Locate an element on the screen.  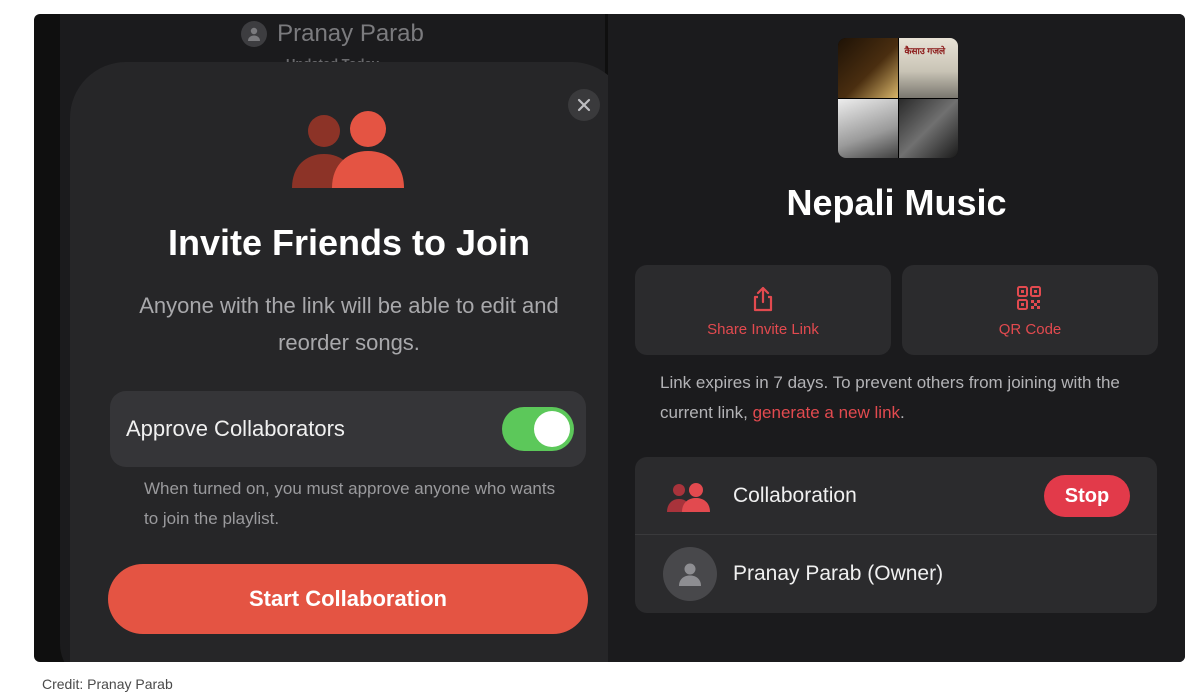
expiry-note-end: . is located at coordinates (902, 412).